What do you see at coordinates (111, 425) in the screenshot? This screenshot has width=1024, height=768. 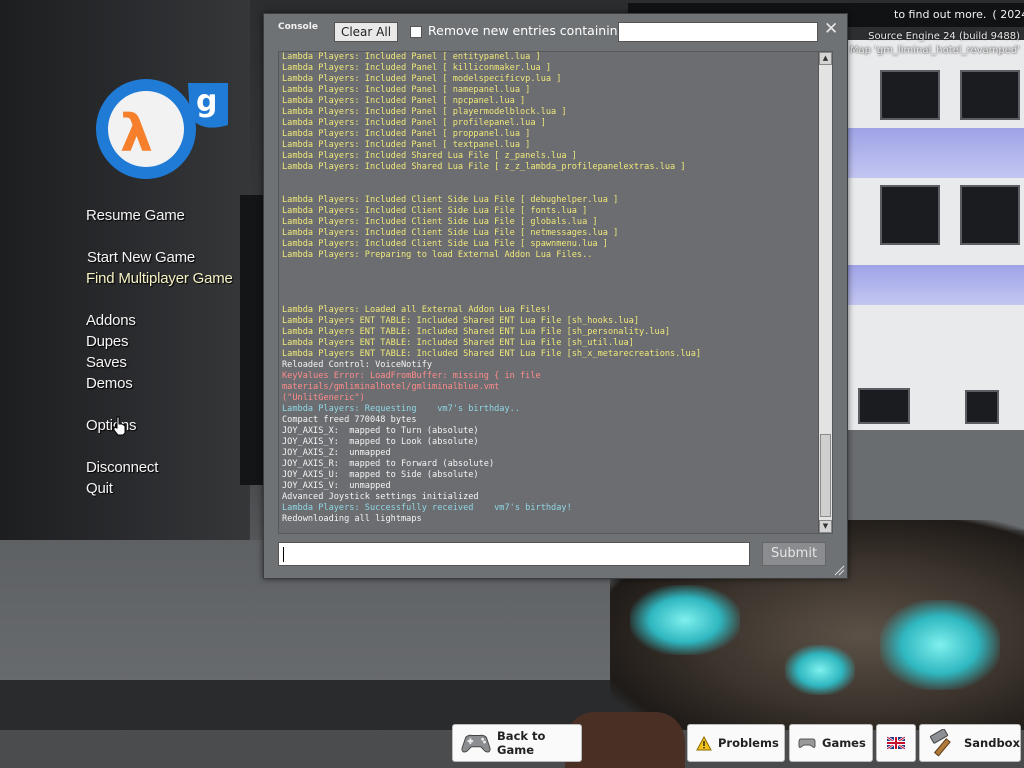 I see `menu-options: Options` at bounding box center [111, 425].